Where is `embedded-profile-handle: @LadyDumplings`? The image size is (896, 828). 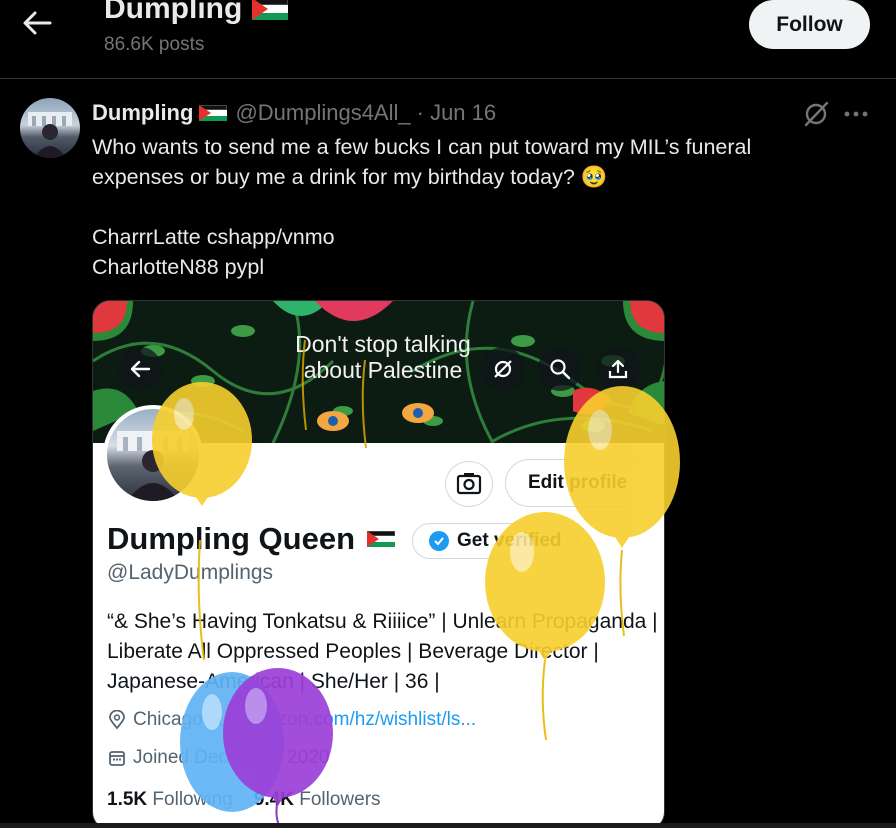 embedded-profile-handle: @LadyDumplings is located at coordinates (190, 572).